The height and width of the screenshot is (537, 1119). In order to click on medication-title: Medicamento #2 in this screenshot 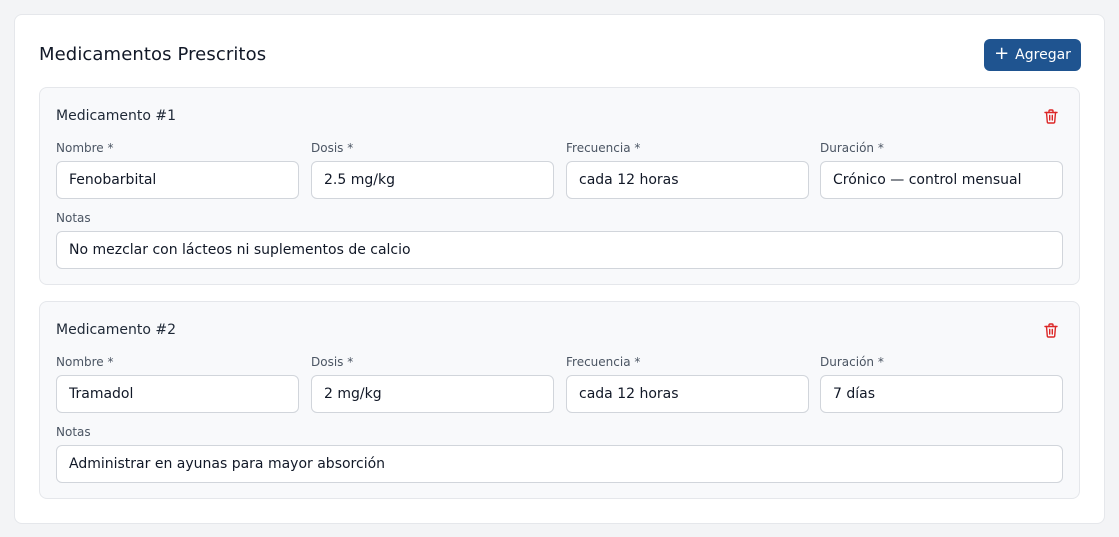, I will do `click(116, 330)`.